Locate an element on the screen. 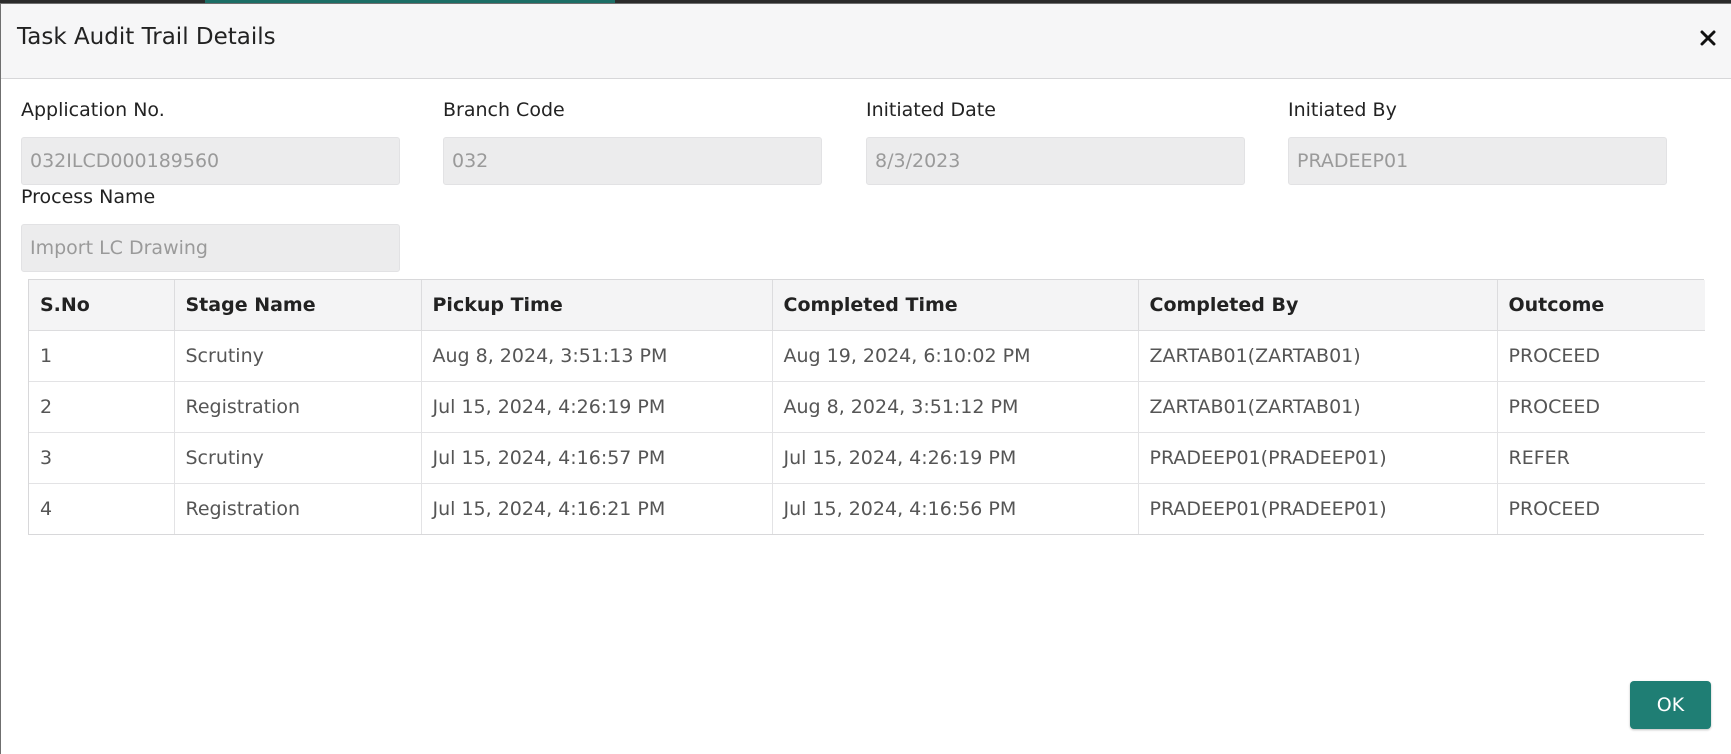 The image size is (1731, 754). process-name-input: Import LC Drawing is located at coordinates (210, 248).